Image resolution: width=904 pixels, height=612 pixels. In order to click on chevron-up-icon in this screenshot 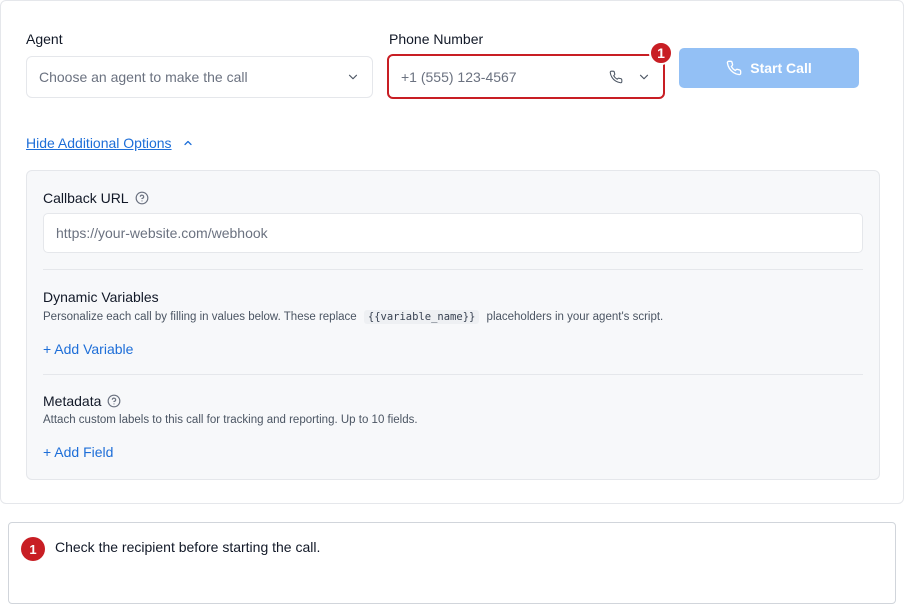, I will do `click(187, 143)`.